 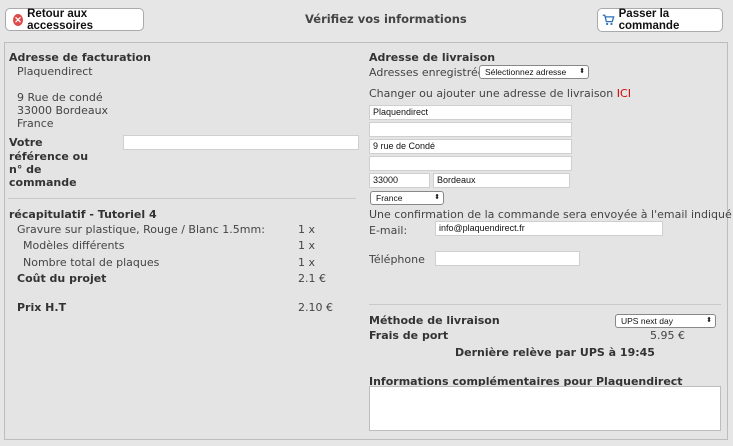 I want to click on email-label: E-mail:, so click(x=388, y=230).